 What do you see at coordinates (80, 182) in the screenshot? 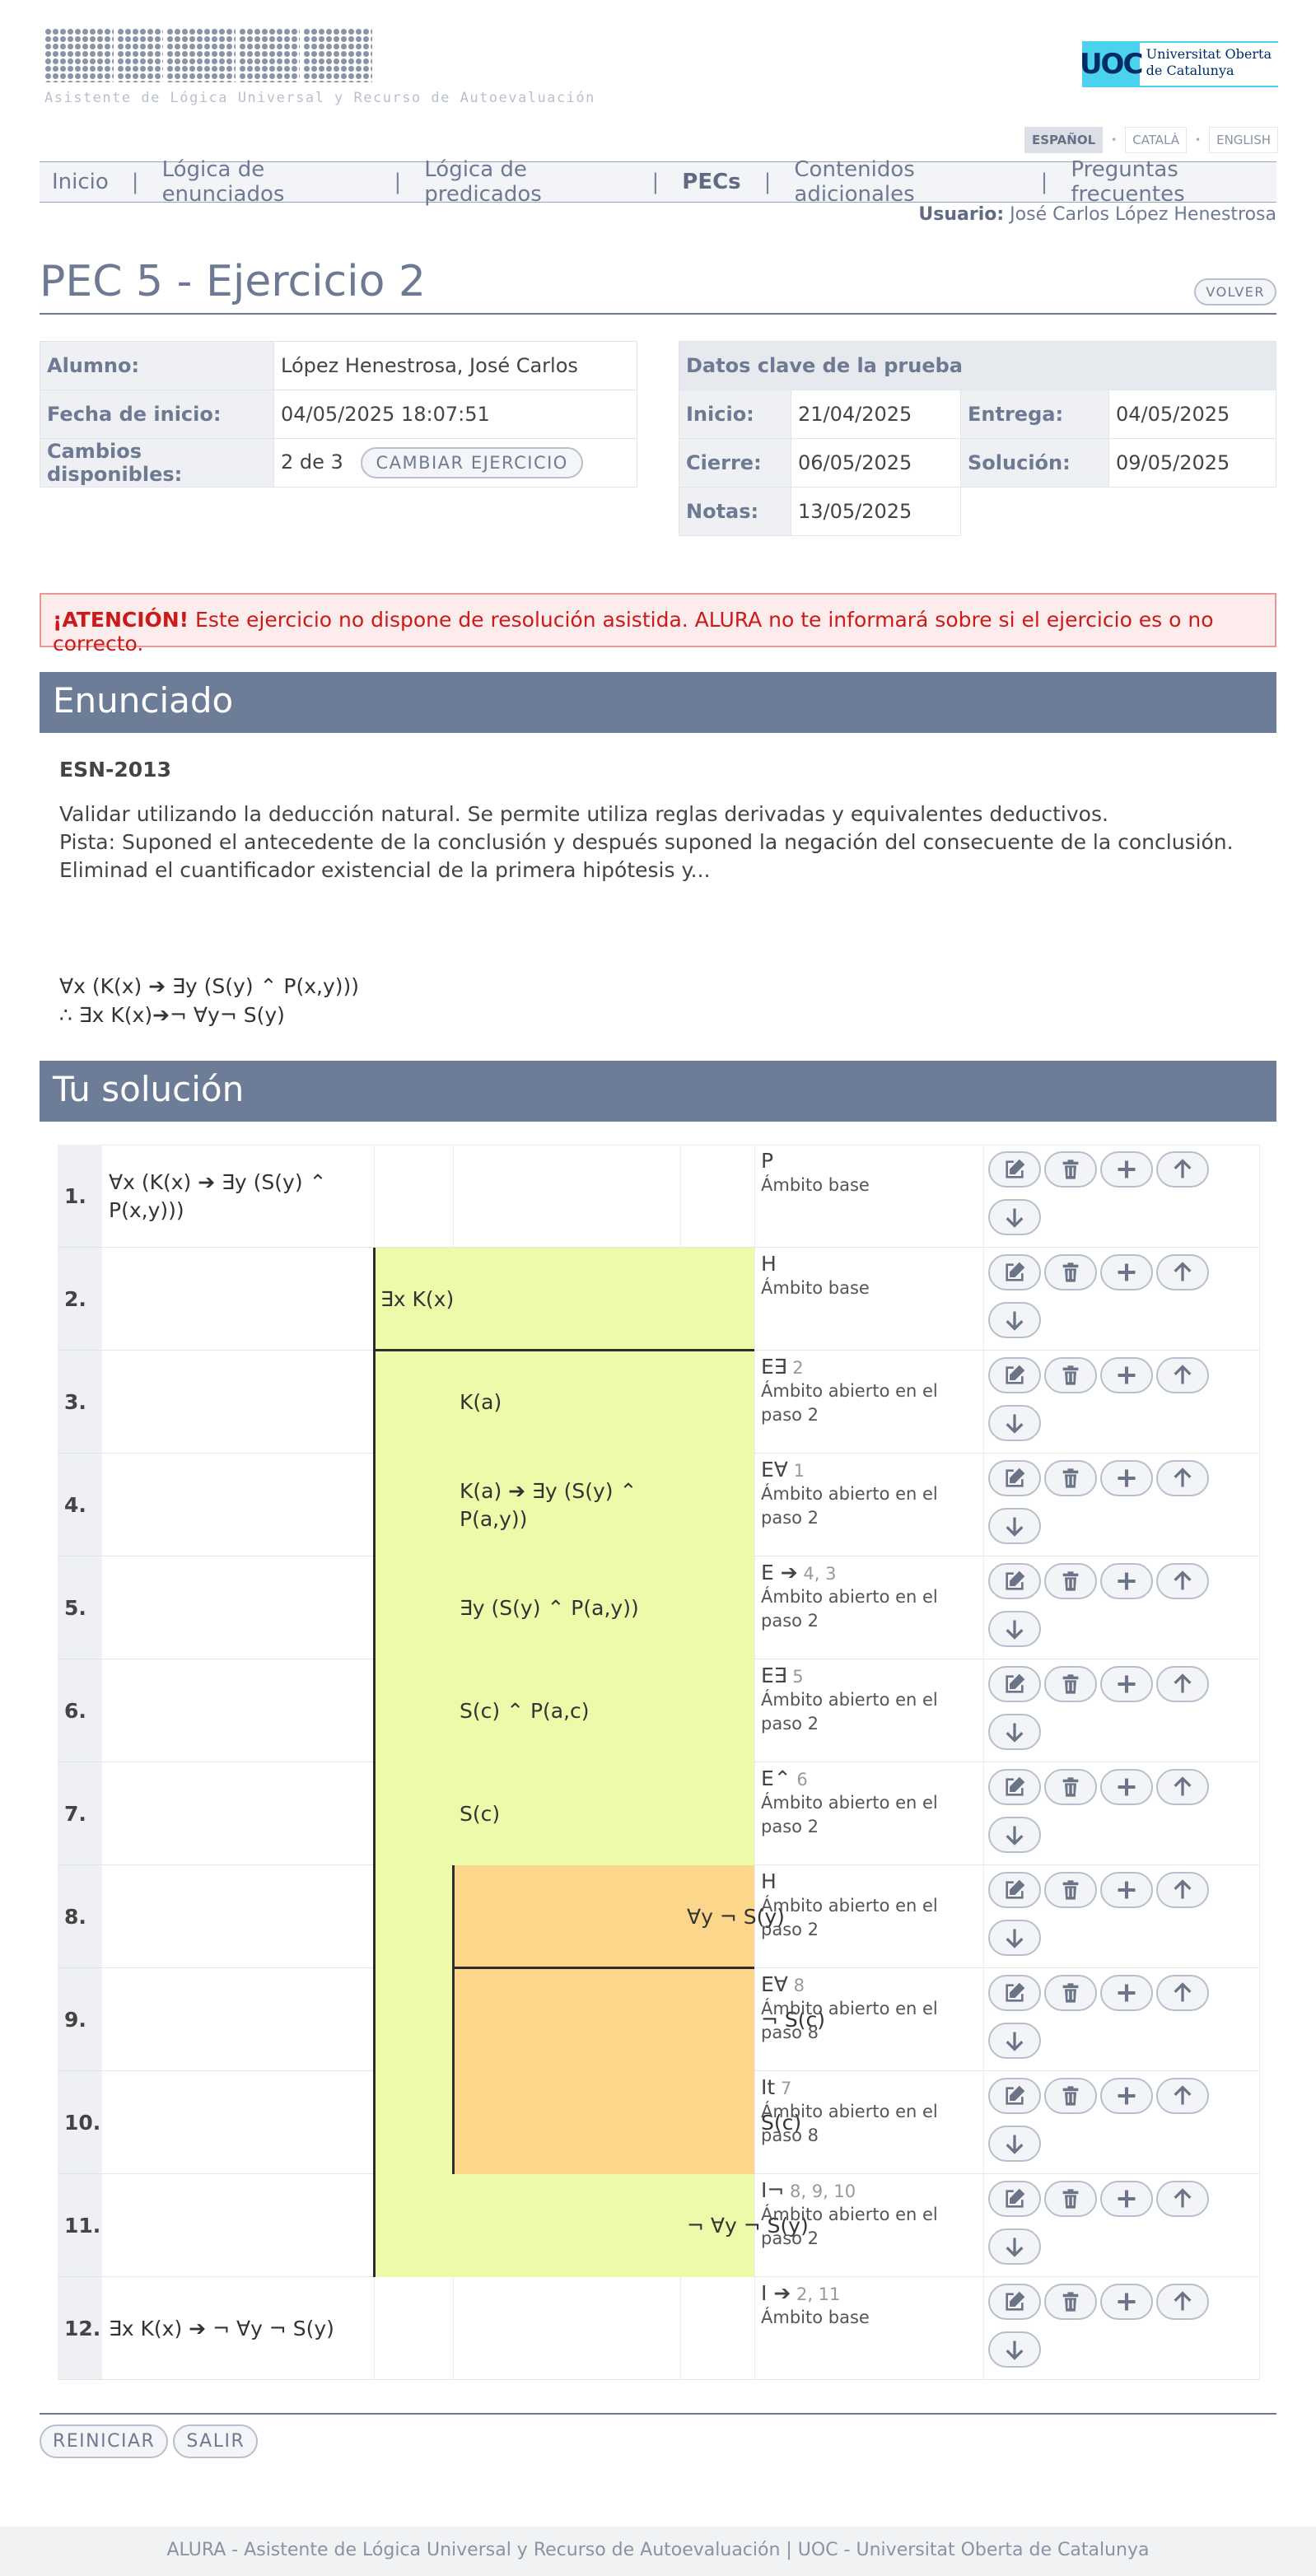
I see `nav-inicio: Inicio` at bounding box center [80, 182].